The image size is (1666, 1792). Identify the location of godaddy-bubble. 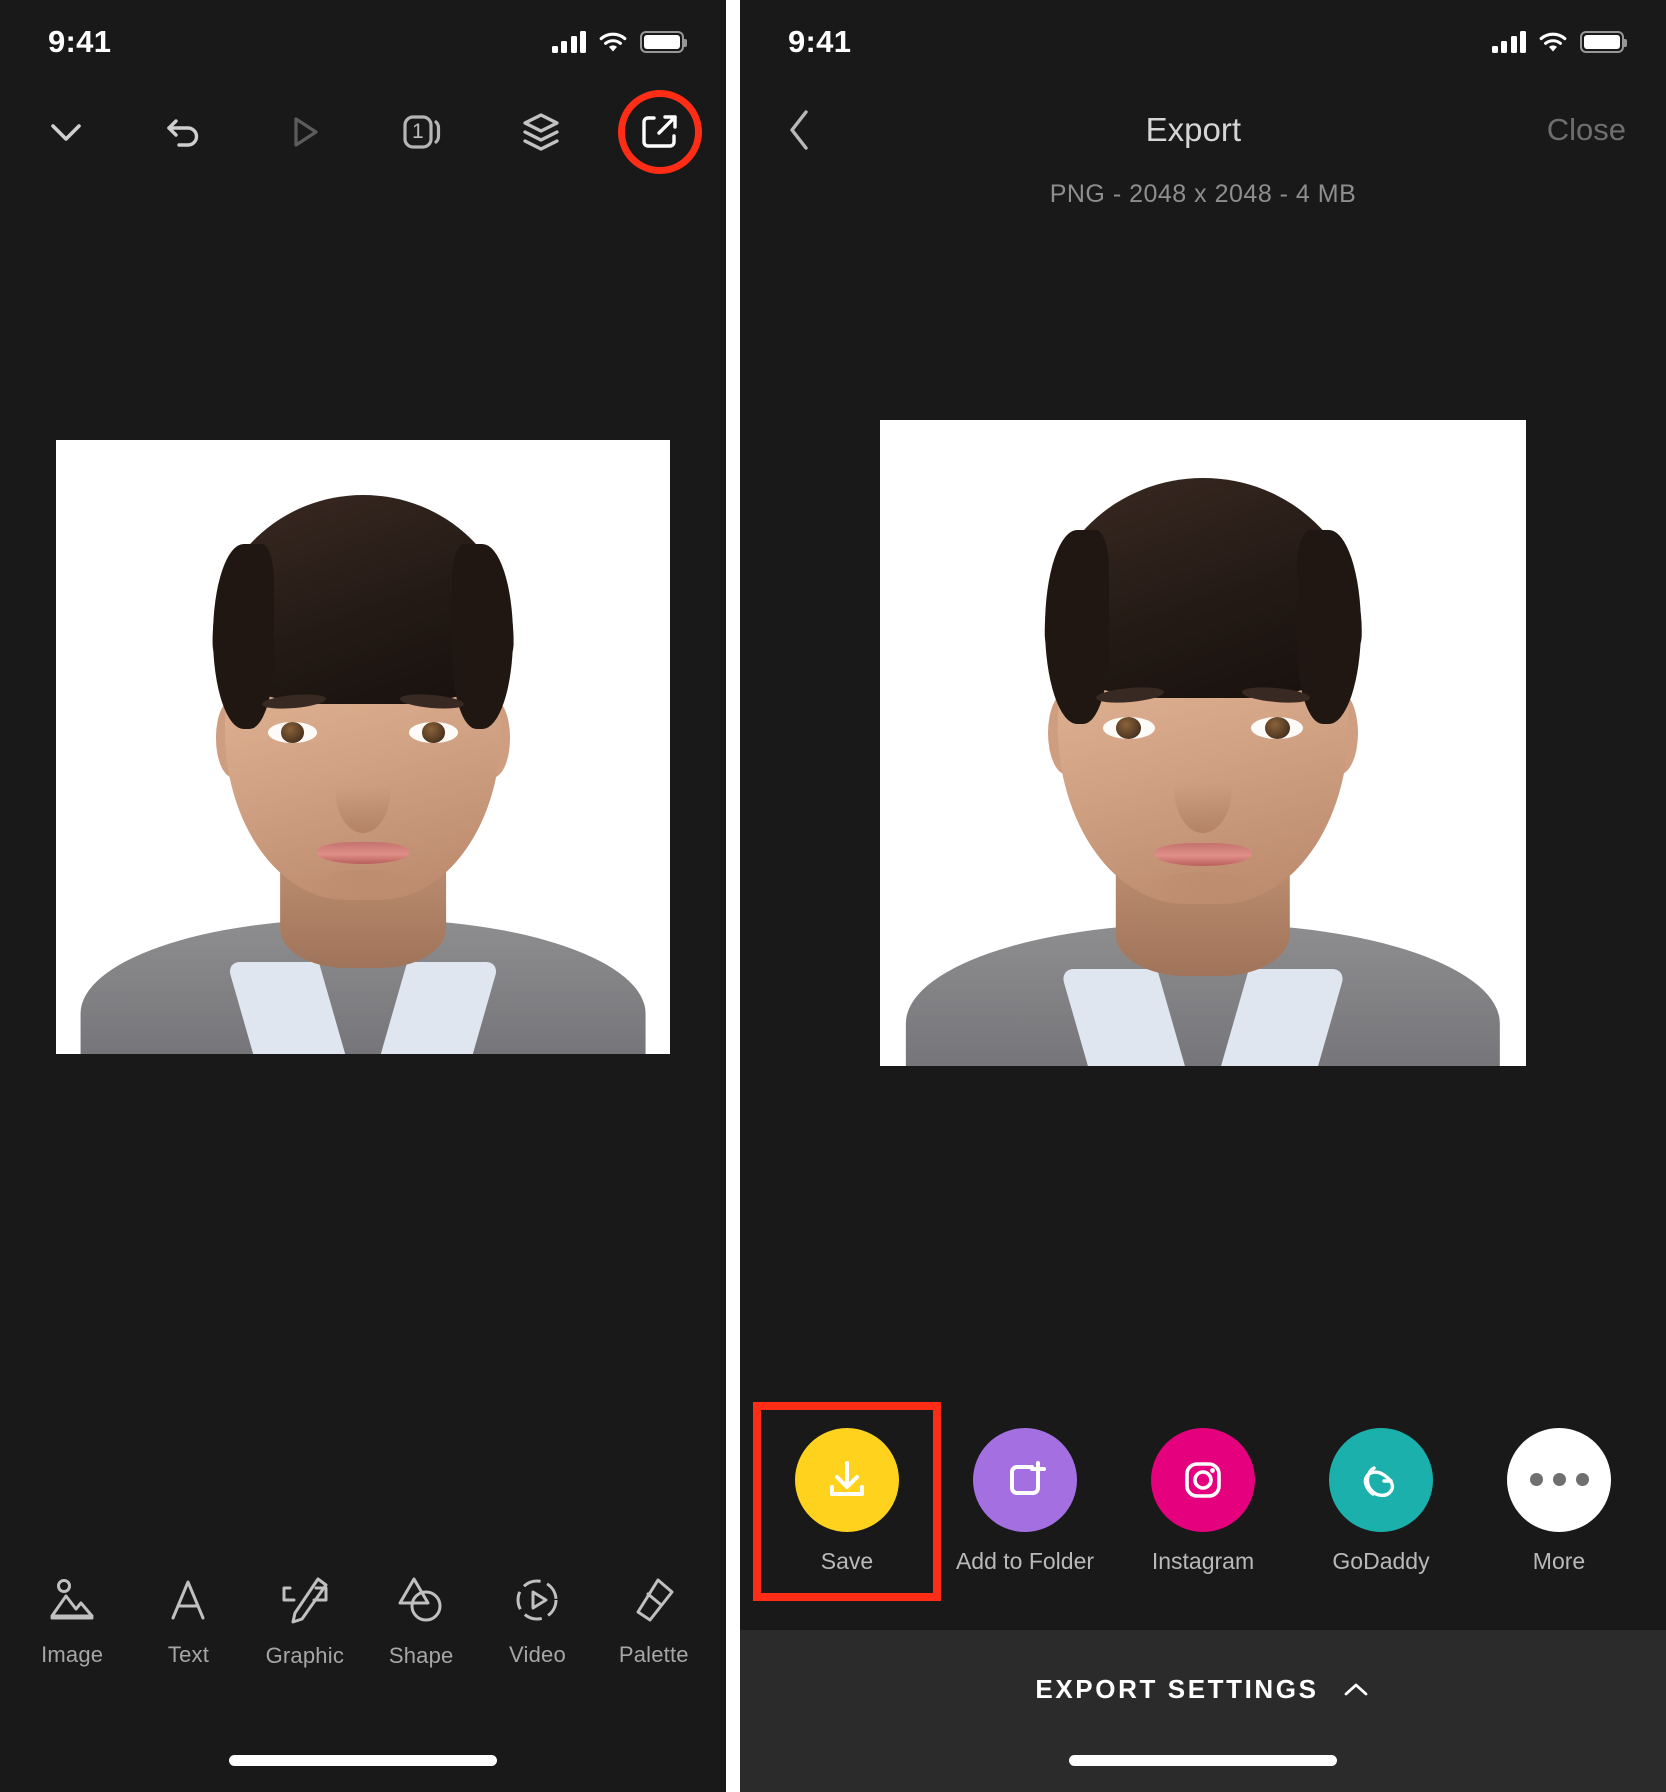
(1381, 1479).